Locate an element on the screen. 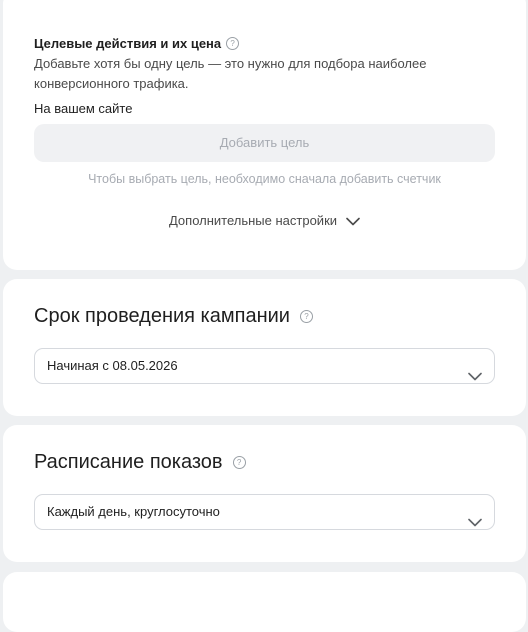 This screenshot has height=632, width=528. goals-title: Целевые действия и их цена ? is located at coordinates (137, 43).